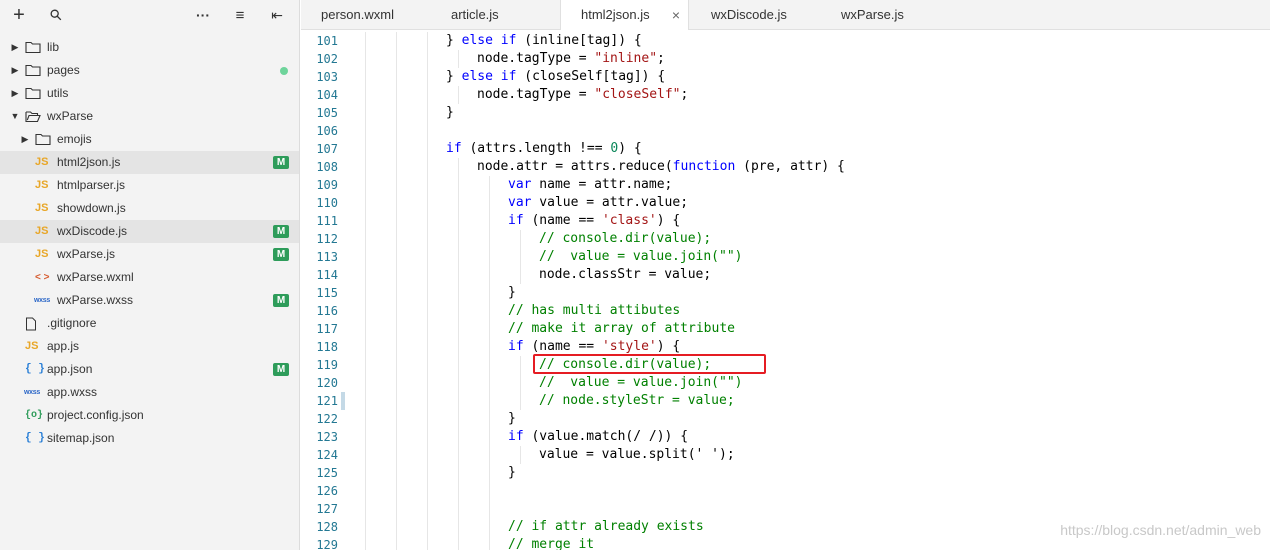  I want to click on folder-item: ▶ lib, so click(149, 47).